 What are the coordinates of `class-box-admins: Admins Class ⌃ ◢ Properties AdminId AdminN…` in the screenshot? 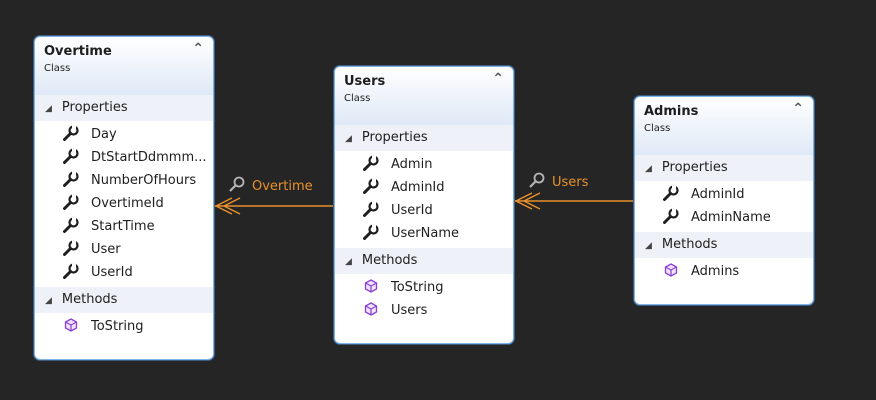 It's located at (724, 200).